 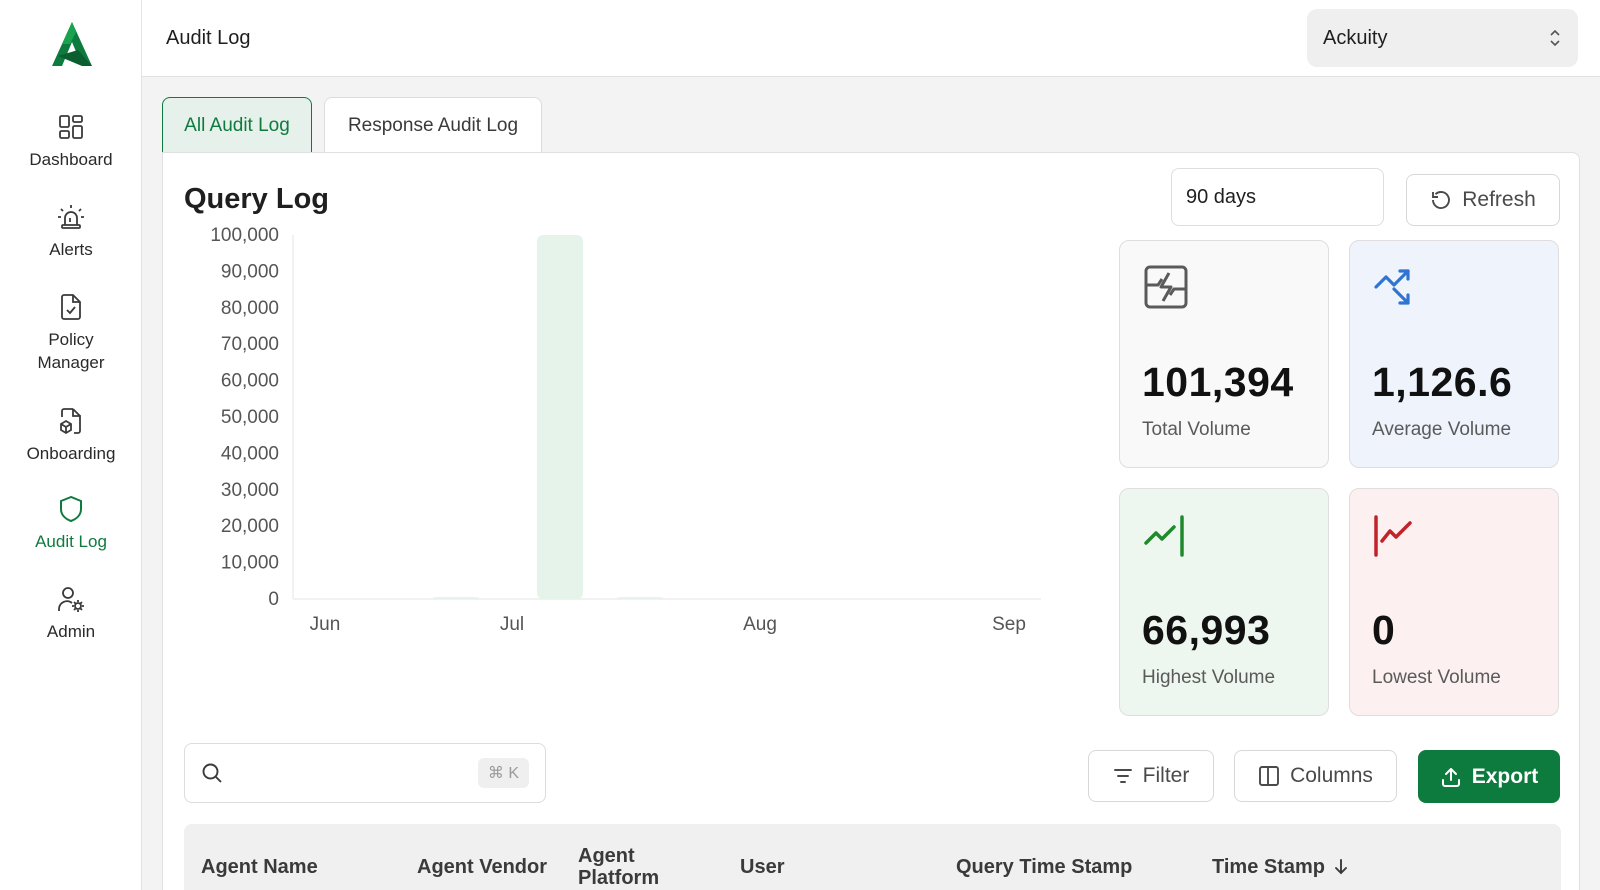 I want to click on sidebar-item-label: Alerts, so click(x=71, y=249).